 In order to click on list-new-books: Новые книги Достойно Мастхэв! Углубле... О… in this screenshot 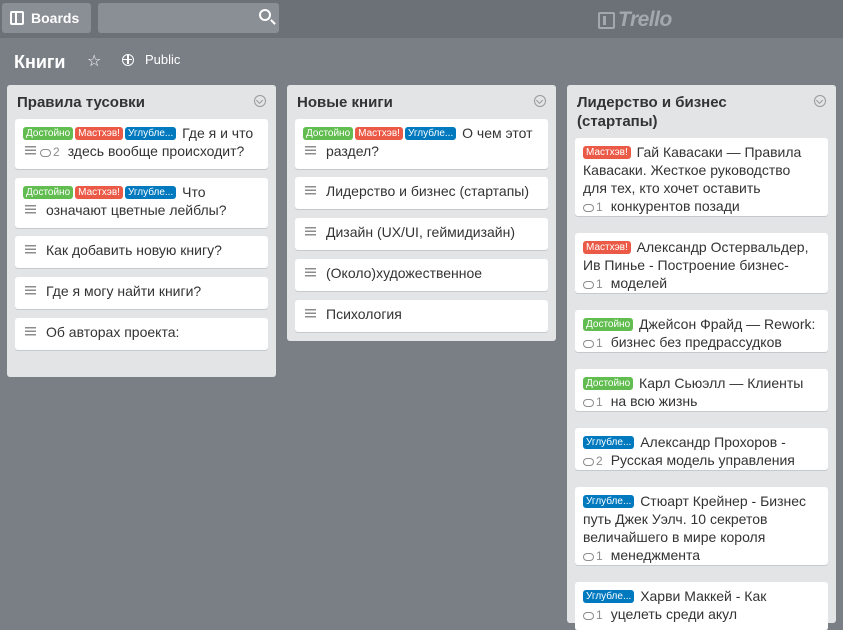, I will do `click(421, 213)`.